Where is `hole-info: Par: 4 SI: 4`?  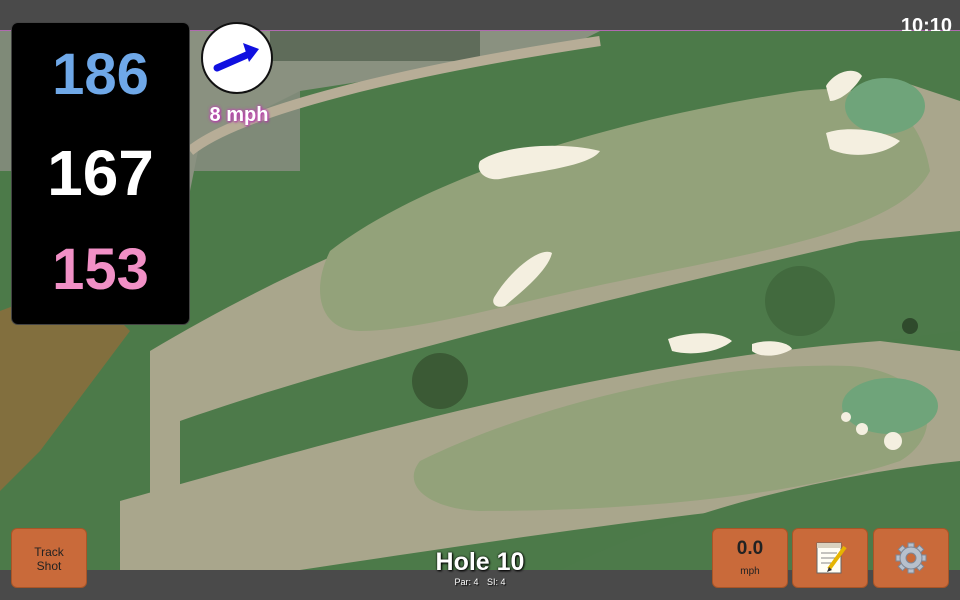
hole-info: Par: 4 SI: 4 is located at coordinates (480, 582).